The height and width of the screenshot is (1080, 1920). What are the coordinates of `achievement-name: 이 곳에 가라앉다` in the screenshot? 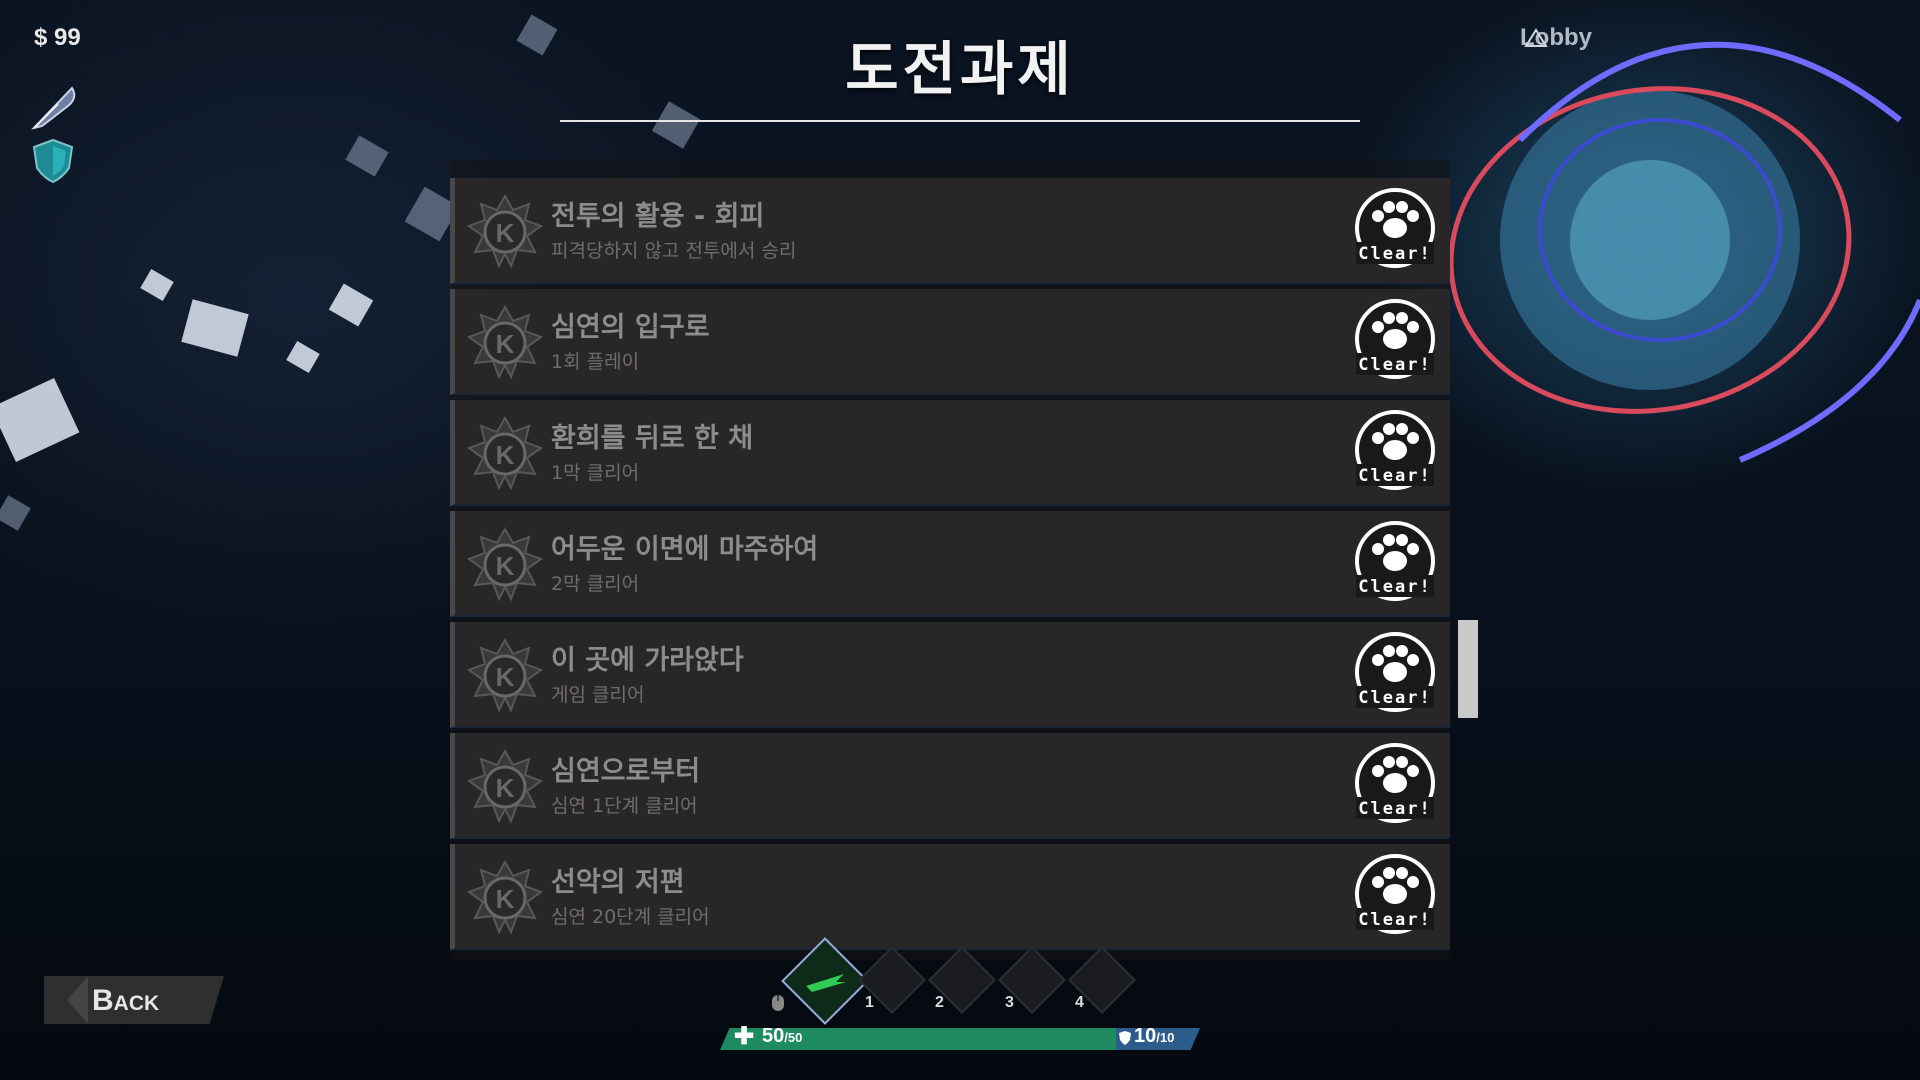 It's located at (647, 660).